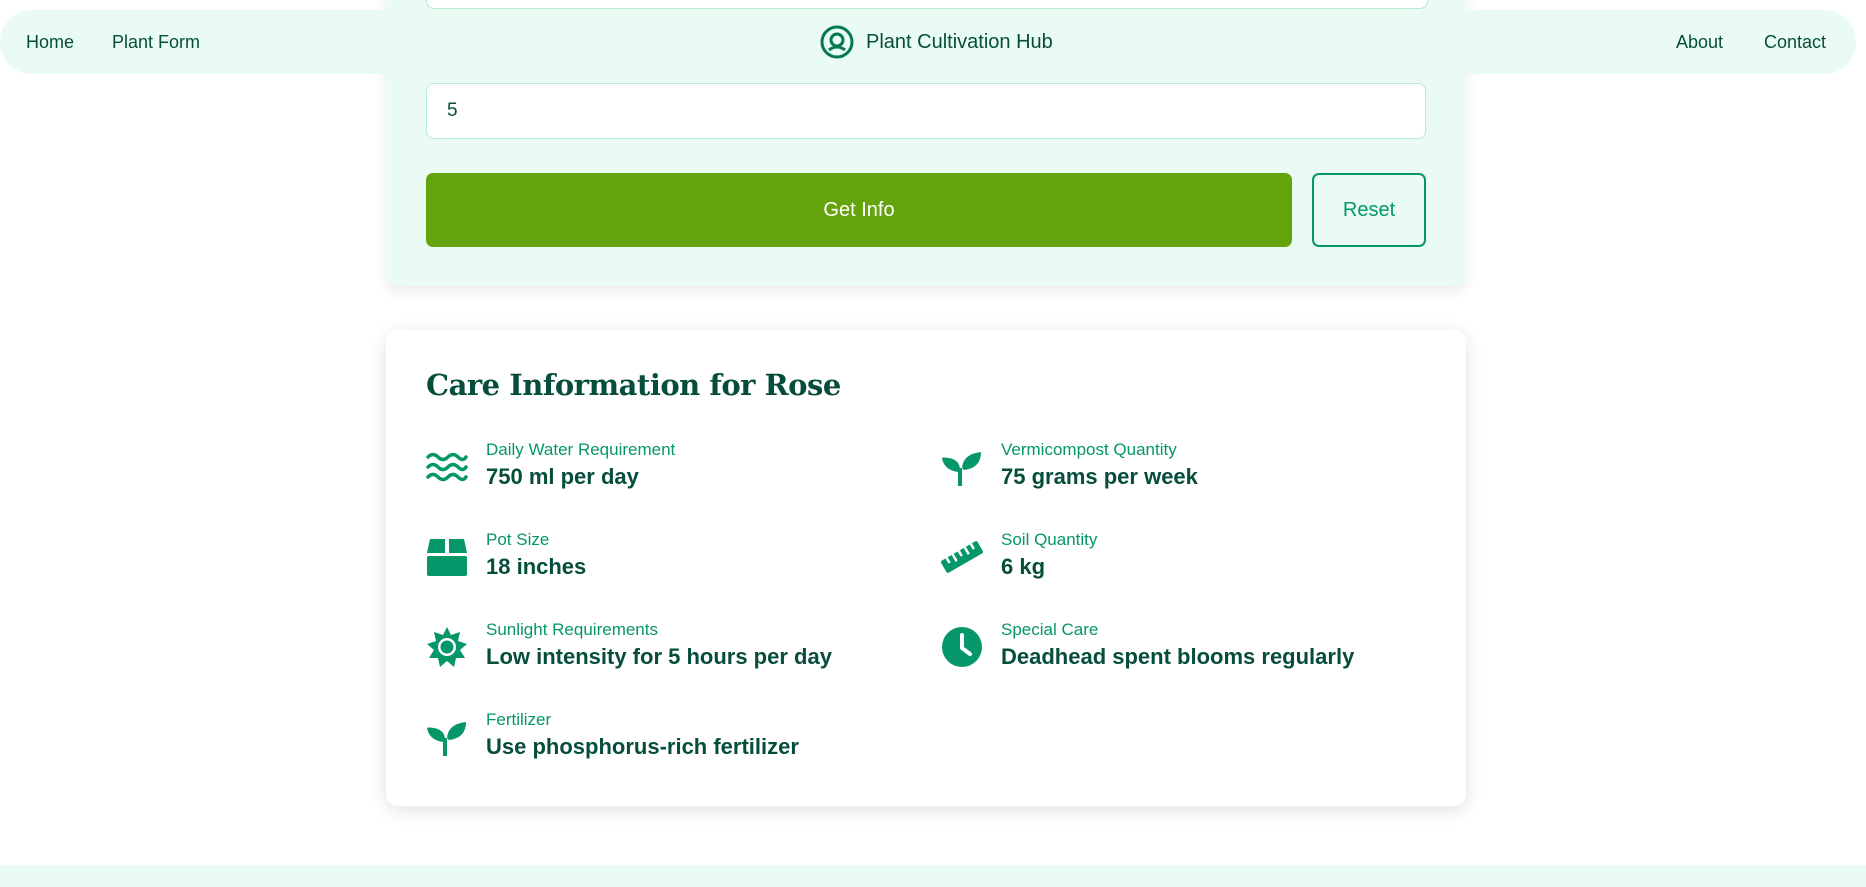 The image size is (1866, 887). I want to click on info-value: 6 kg, so click(1023, 566).